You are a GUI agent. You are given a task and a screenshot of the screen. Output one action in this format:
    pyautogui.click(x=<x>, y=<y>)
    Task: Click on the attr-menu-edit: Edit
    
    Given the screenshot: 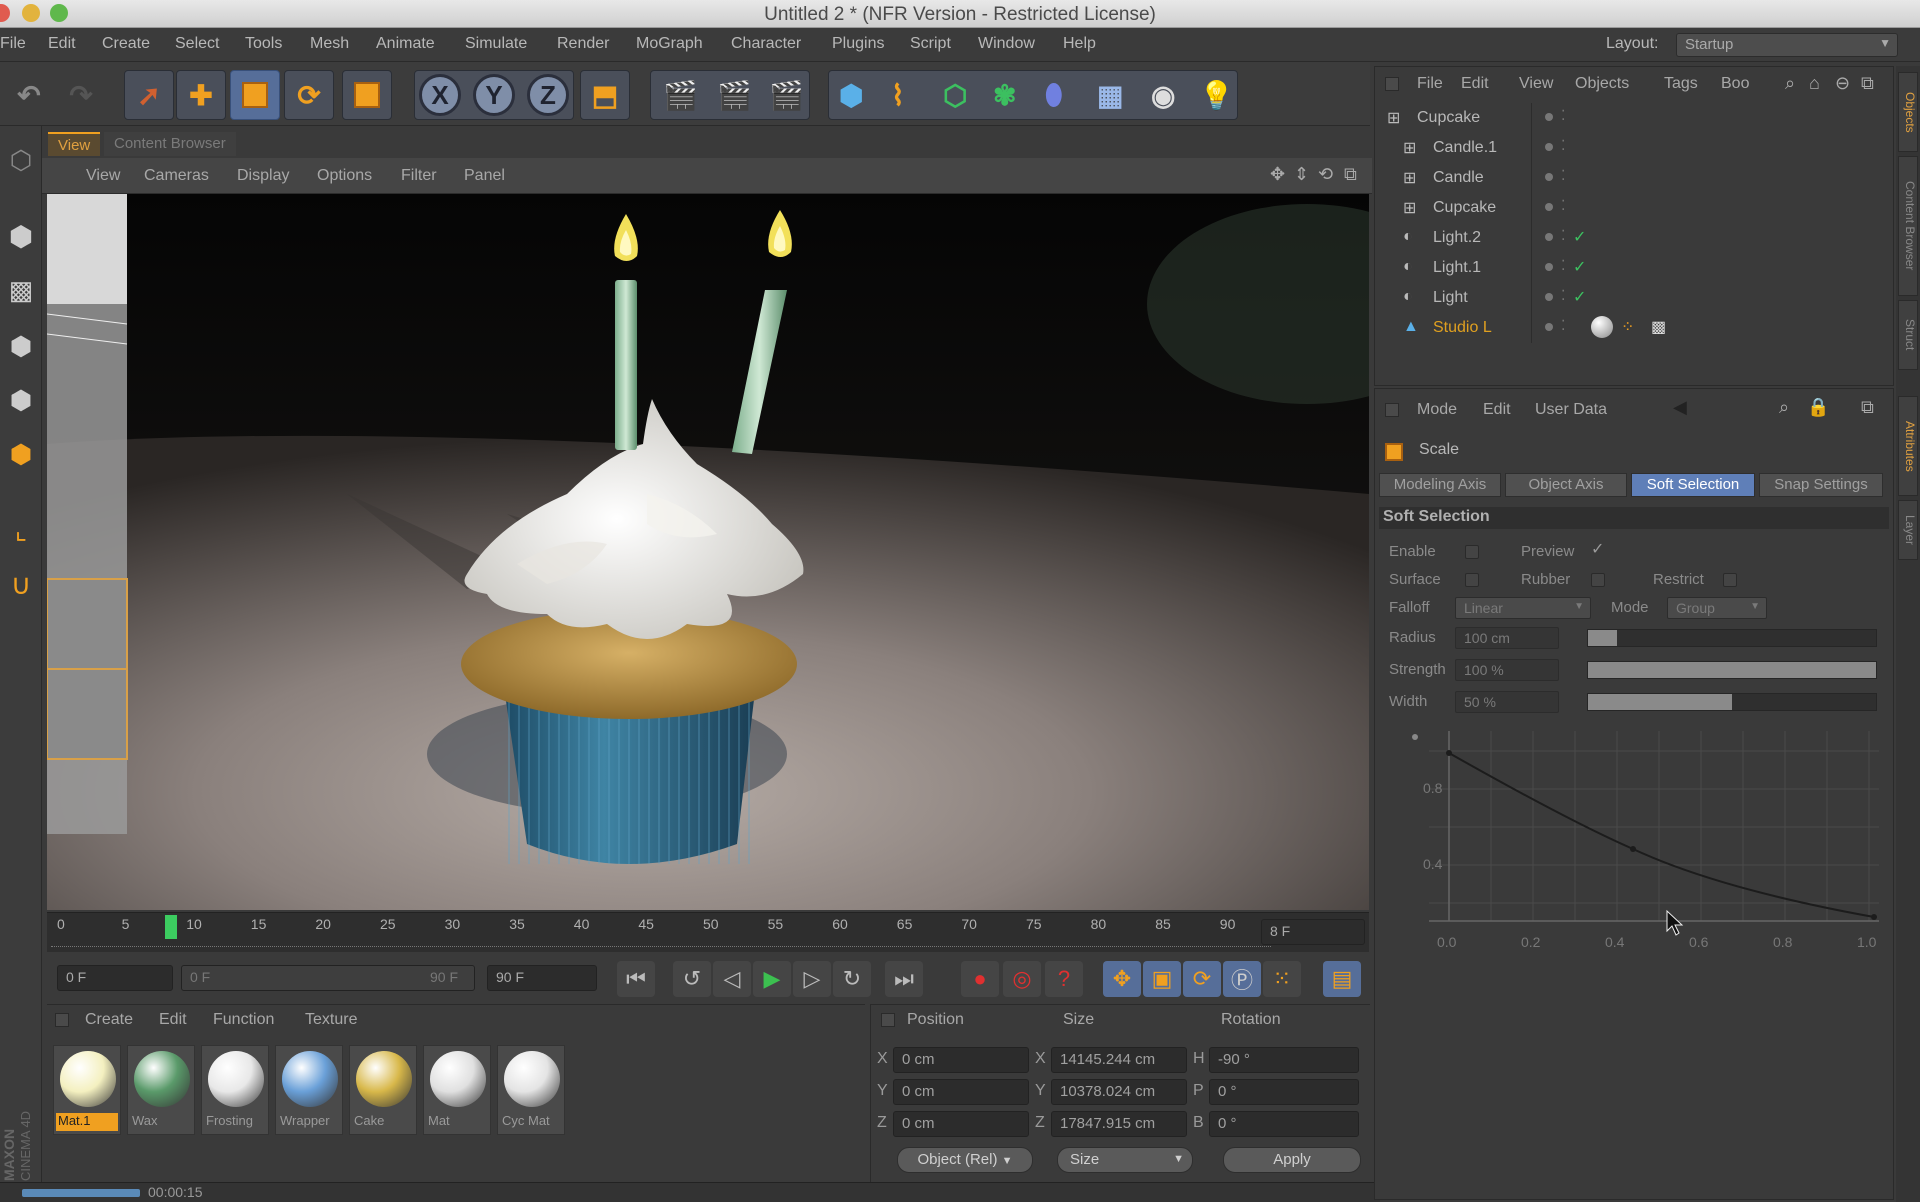 What is the action you would take?
    pyautogui.click(x=1497, y=410)
    